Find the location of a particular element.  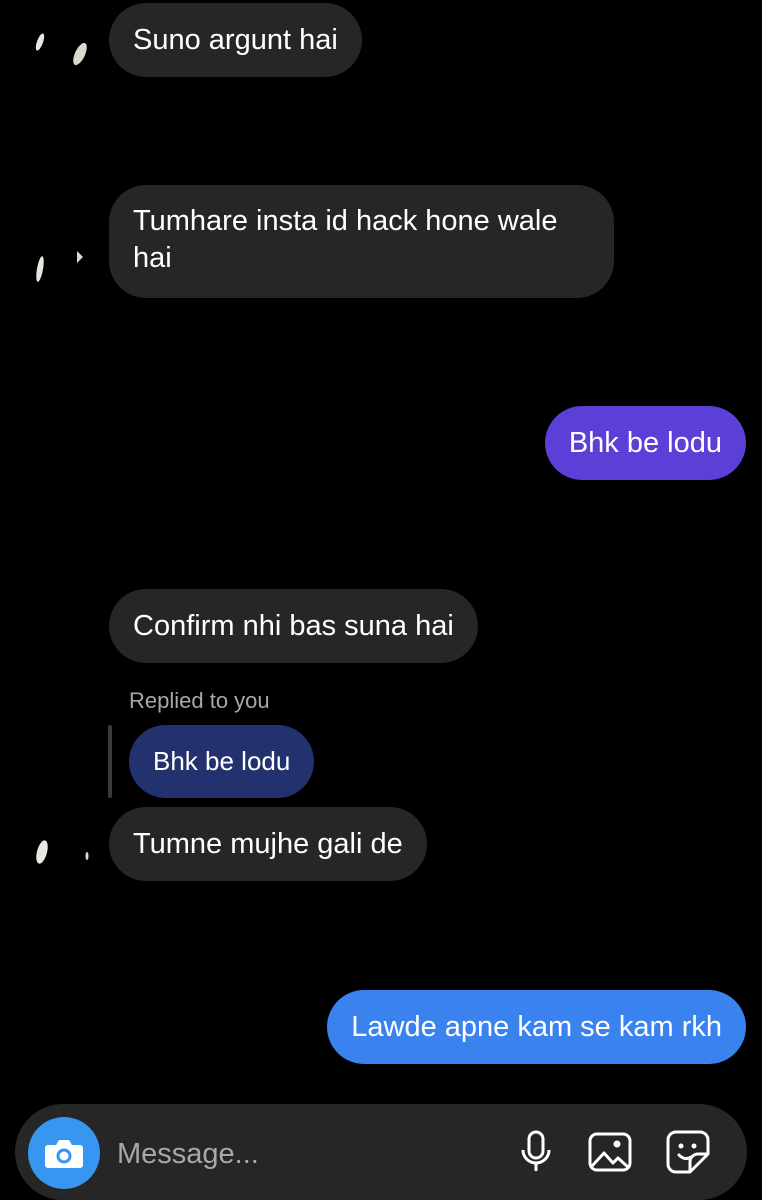

message-text: Suno argunt hai is located at coordinates (235, 40).